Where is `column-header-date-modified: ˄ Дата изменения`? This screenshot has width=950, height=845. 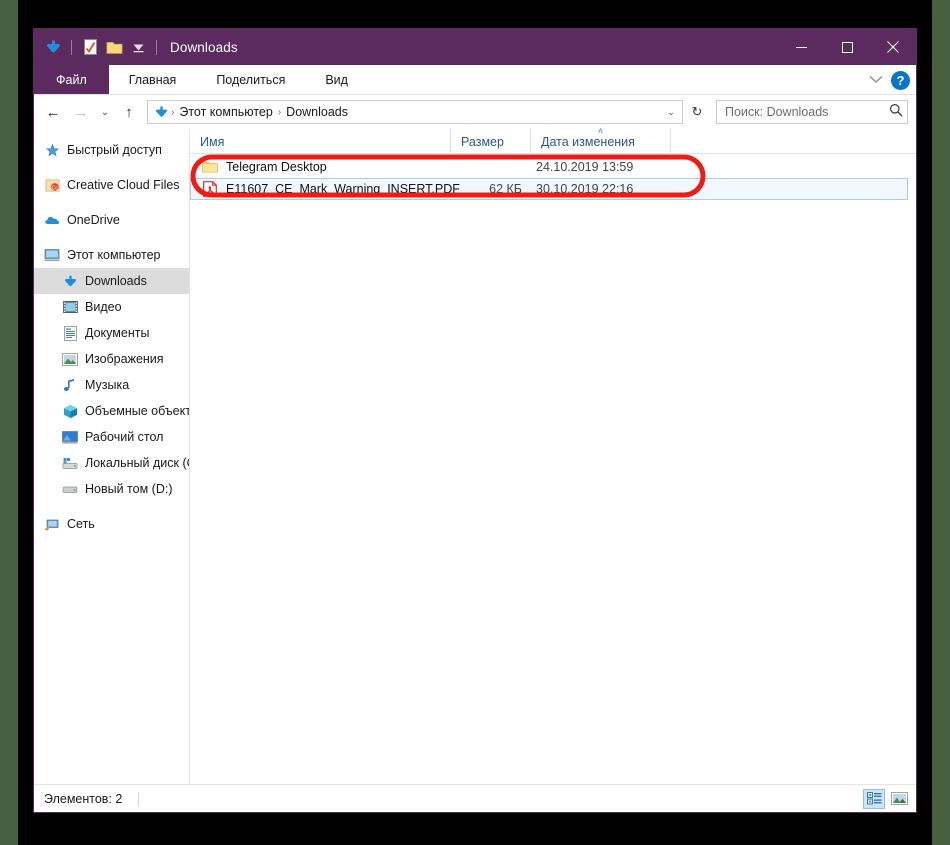 column-header-date-modified: ˄ Дата изменения is located at coordinates (600, 139).